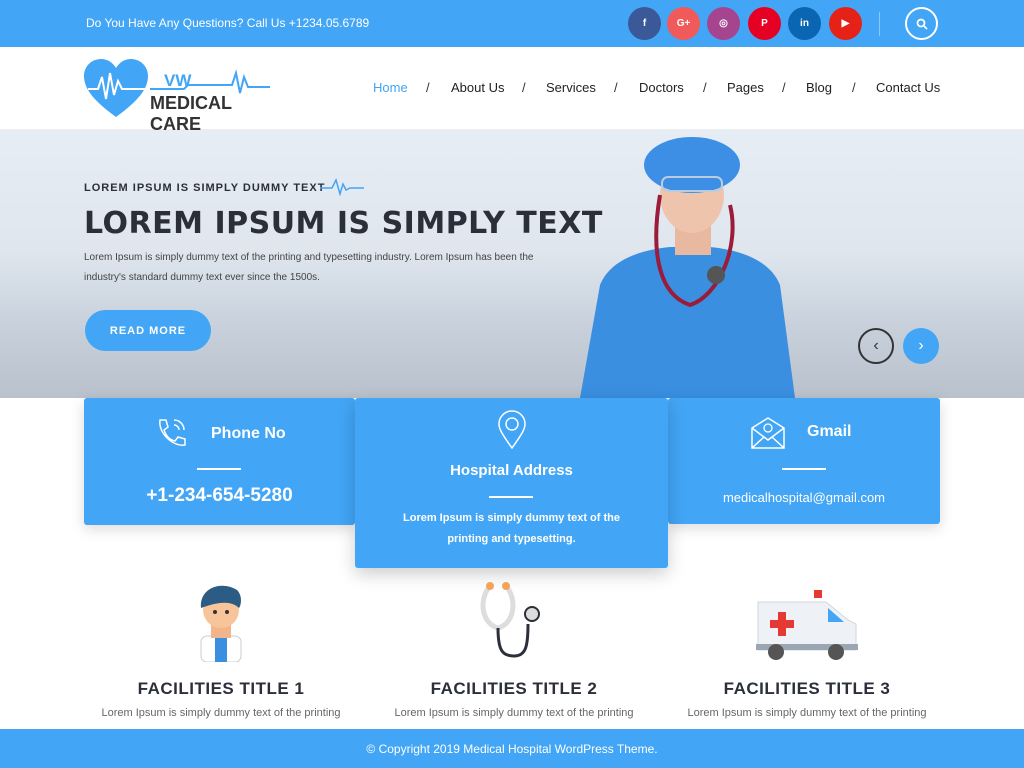 This screenshot has width=1024, height=768. I want to click on facility-title: FACILITIES TITLE 3, so click(807, 688).